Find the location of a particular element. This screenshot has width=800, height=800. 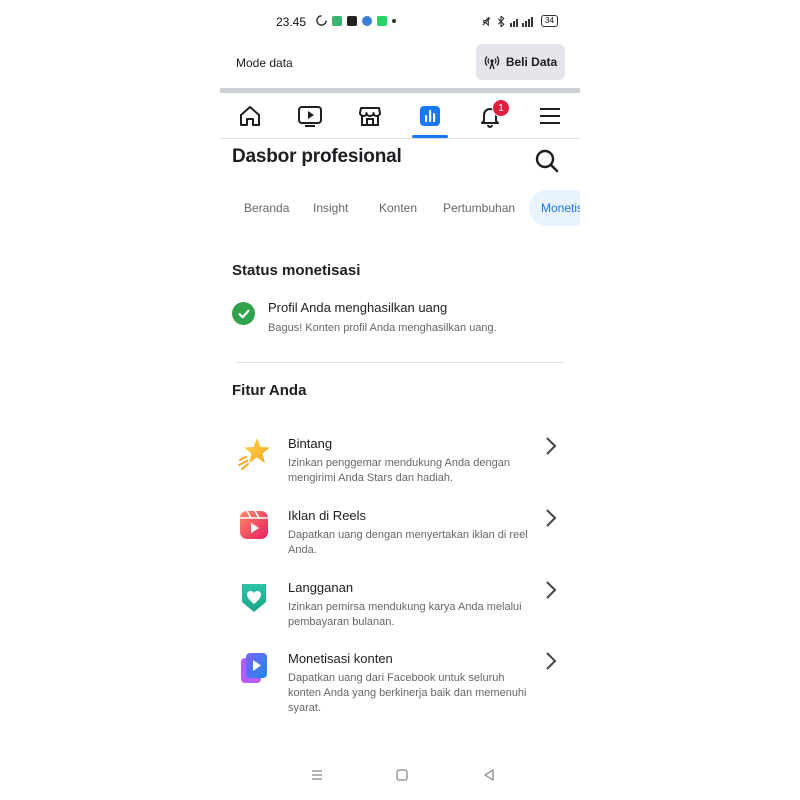

signal-icon is located at coordinates (522, 21).